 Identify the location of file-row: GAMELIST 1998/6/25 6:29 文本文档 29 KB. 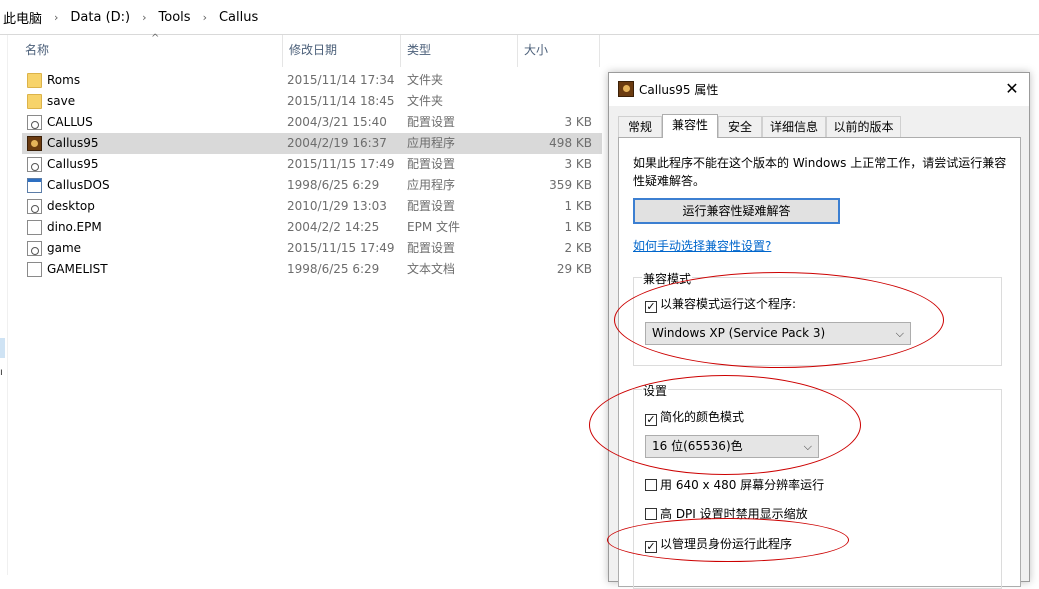
(312, 269).